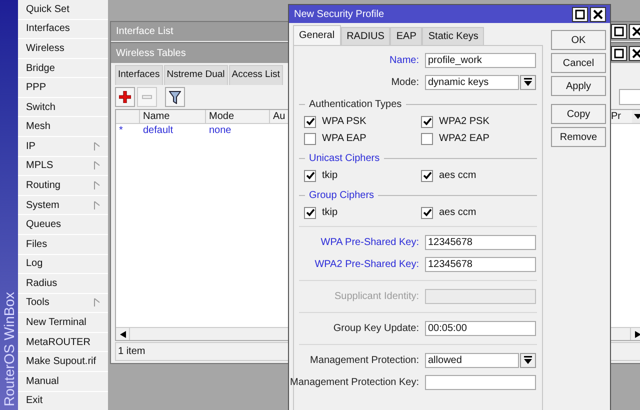 Image resolution: width=640 pixels, height=410 pixels. What do you see at coordinates (63, 126) in the screenshot?
I see `menu-item: Mesh` at bounding box center [63, 126].